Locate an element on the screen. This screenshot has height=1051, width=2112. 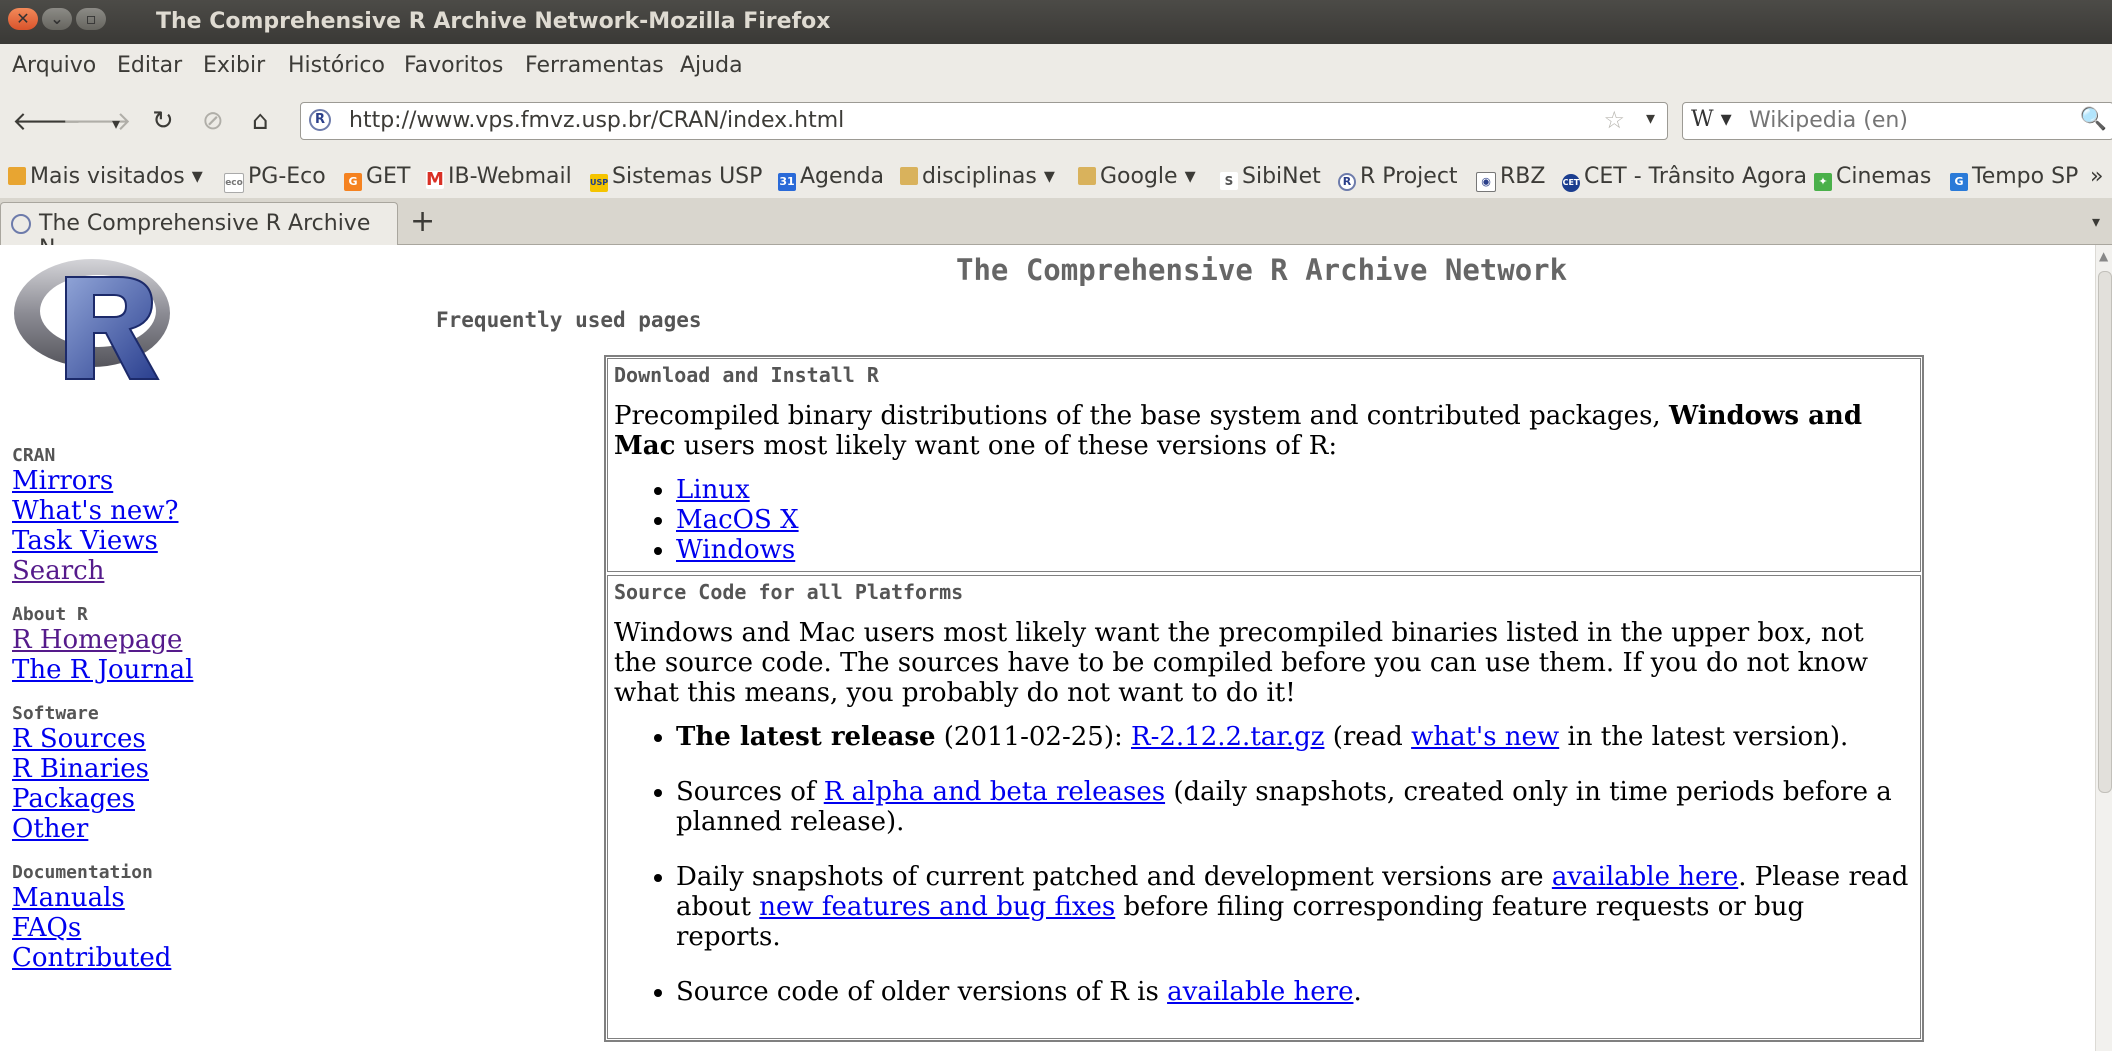
sidebar-link-faqs: FAQs is located at coordinates (102, 928).